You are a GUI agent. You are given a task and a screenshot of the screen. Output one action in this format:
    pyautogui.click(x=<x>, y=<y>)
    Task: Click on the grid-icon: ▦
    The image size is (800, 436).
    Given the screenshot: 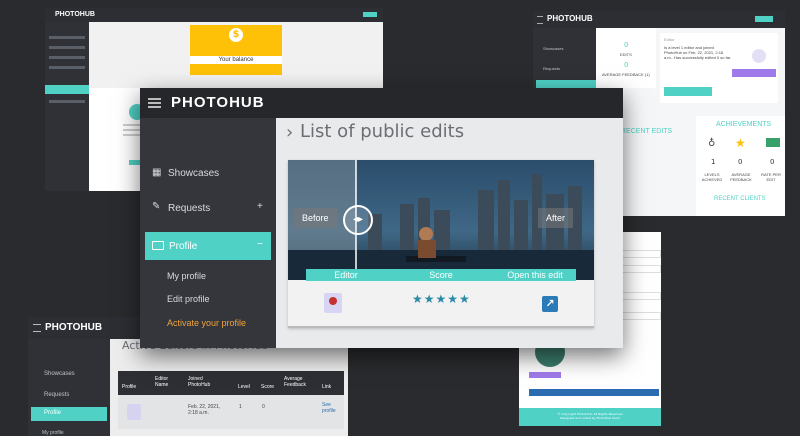 What is the action you would take?
    pyautogui.click(x=157, y=172)
    